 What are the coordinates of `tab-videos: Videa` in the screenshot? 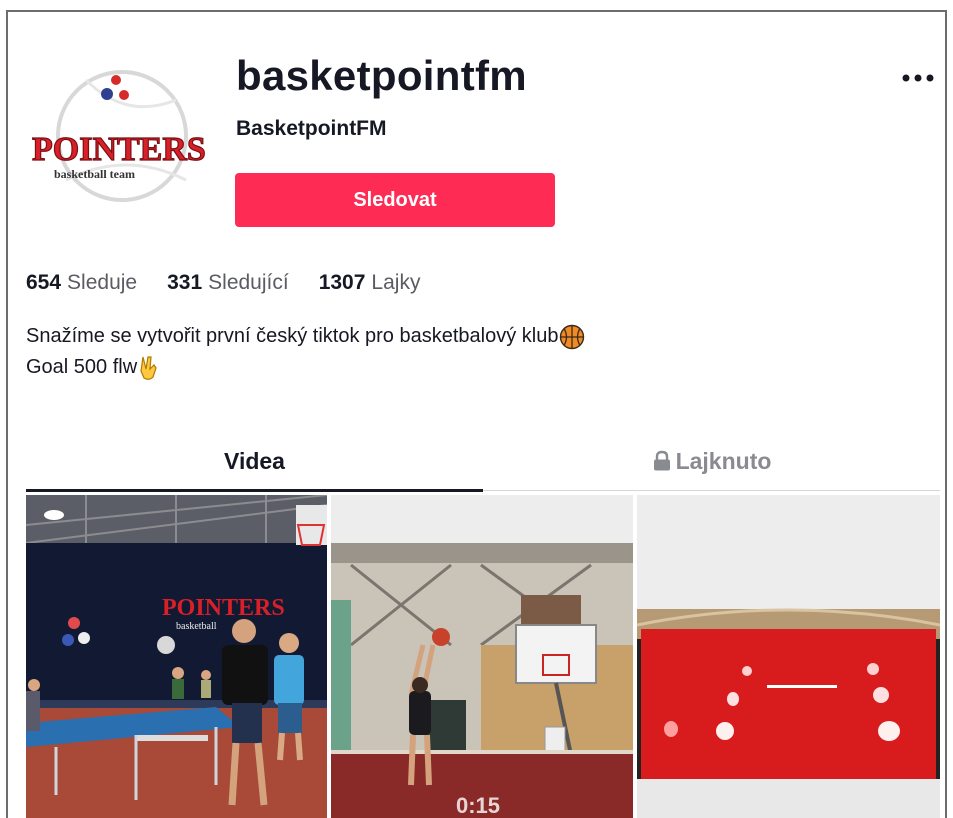 It's located at (254, 461).